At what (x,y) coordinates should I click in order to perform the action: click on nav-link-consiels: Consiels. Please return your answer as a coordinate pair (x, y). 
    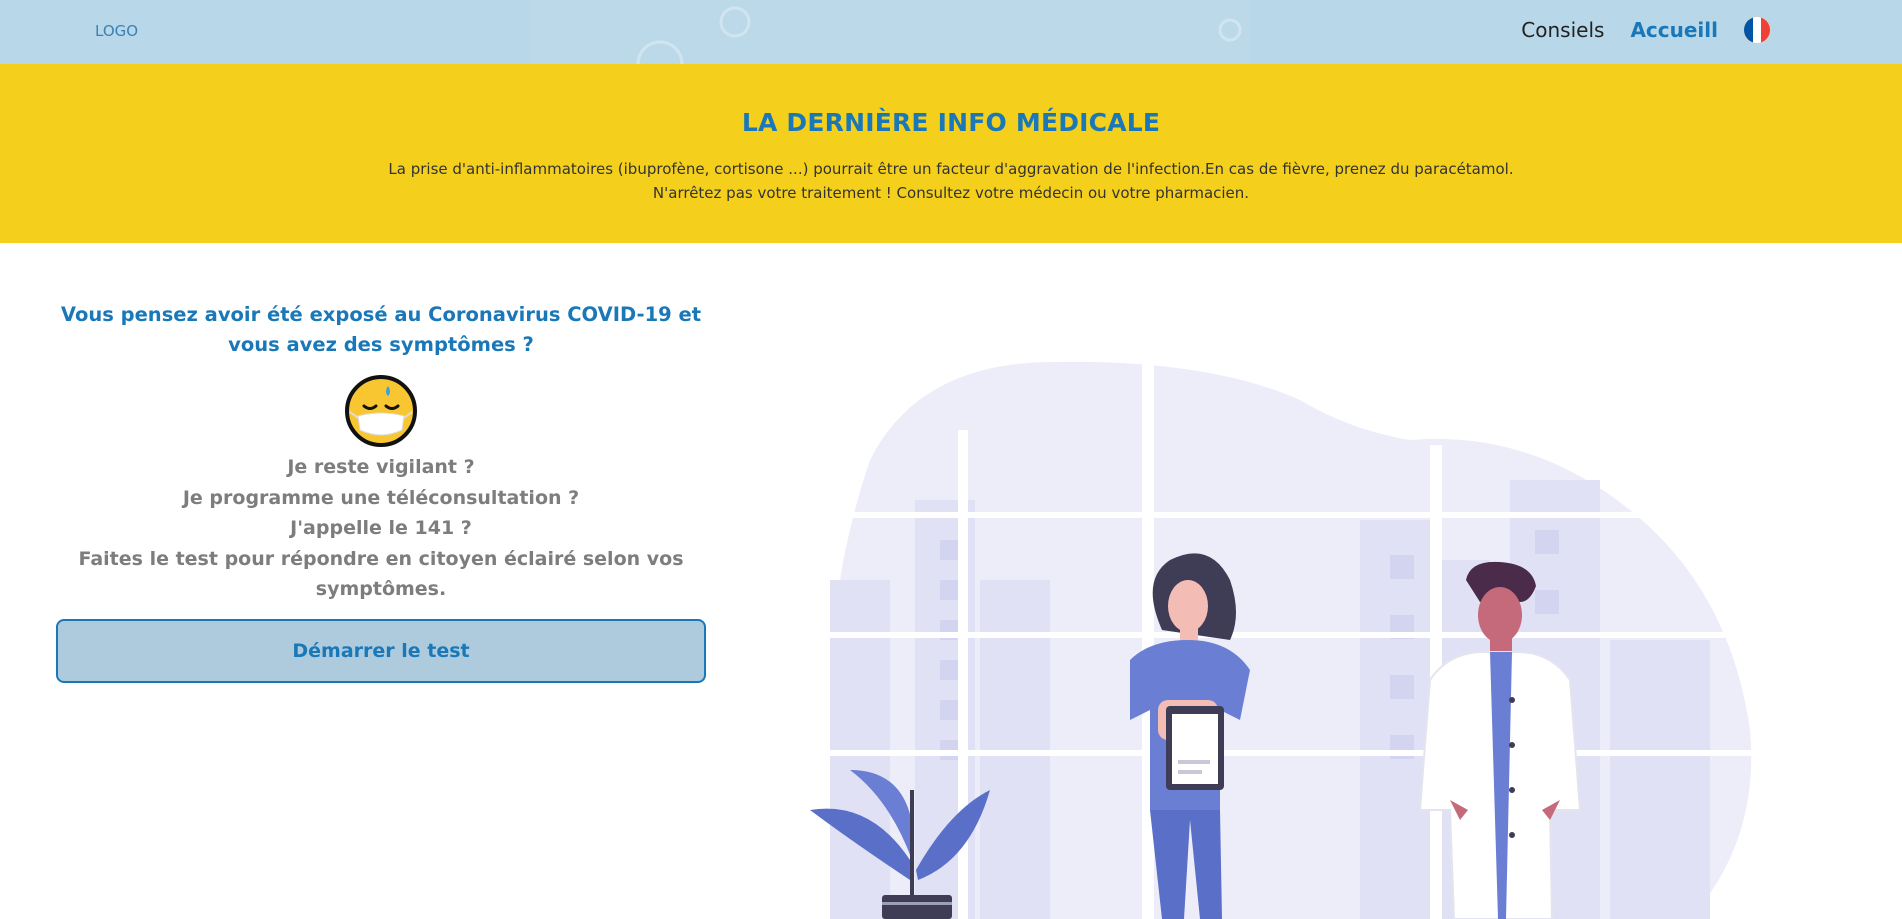
    Looking at the image, I should click on (1562, 30).